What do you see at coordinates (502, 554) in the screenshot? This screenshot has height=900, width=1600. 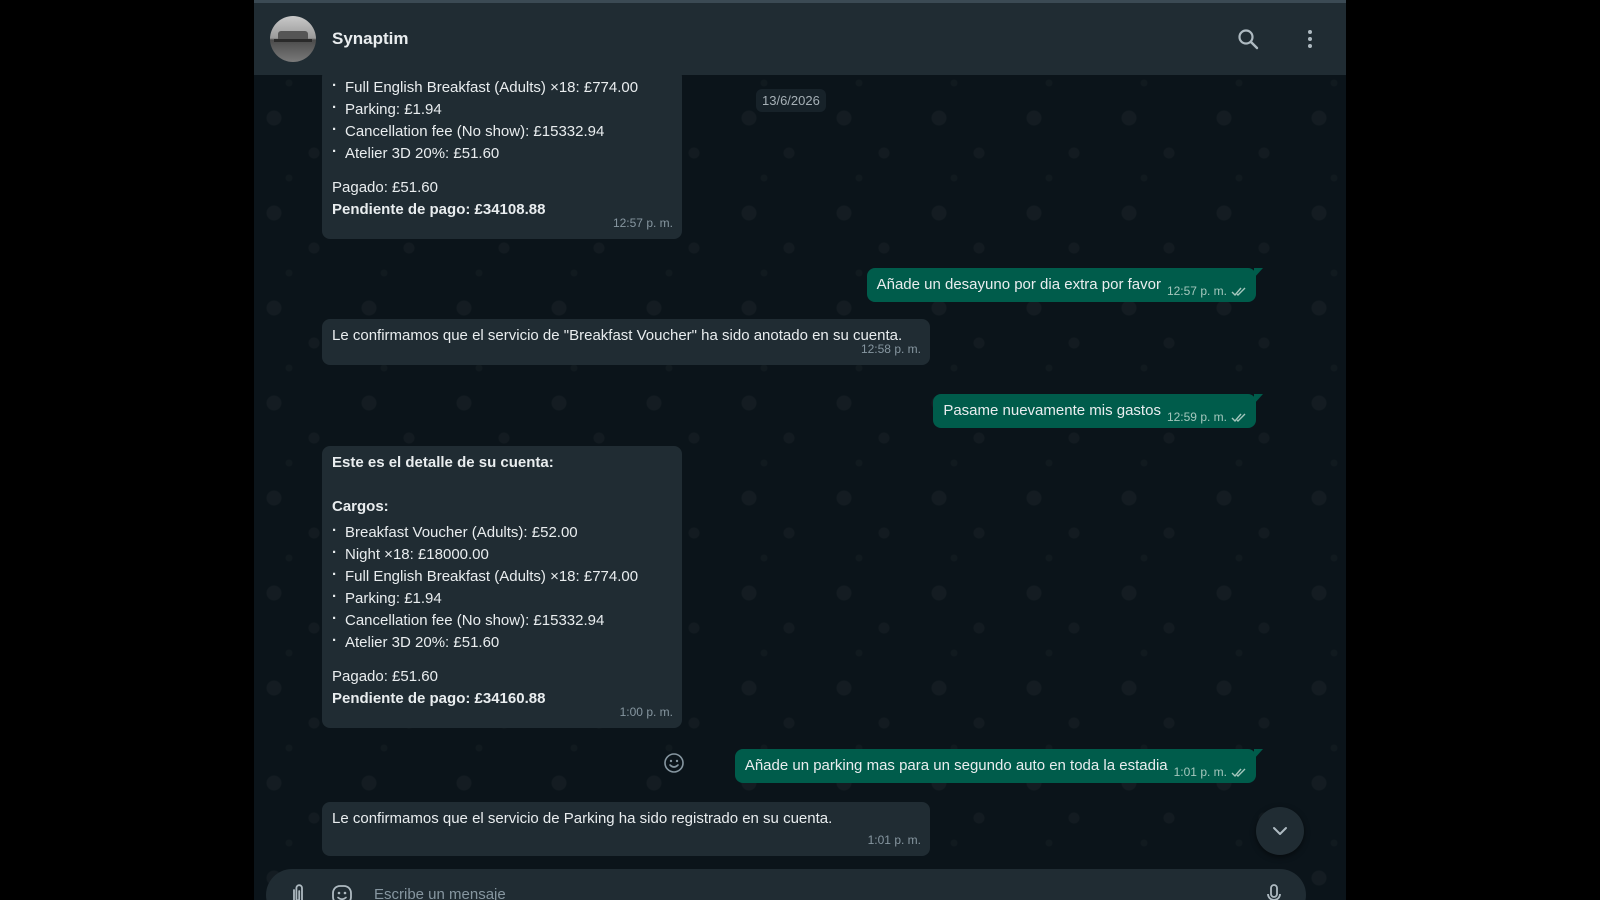 I see `charge-item: Night ×18: £18000.00` at bounding box center [502, 554].